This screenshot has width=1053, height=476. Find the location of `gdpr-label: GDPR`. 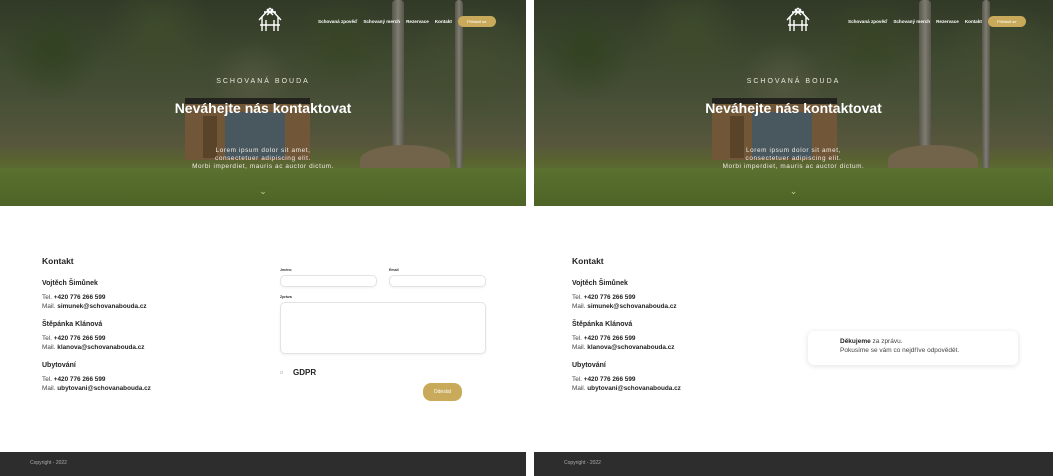

gdpr-label: GDPR is located at coordinates (304, 372).